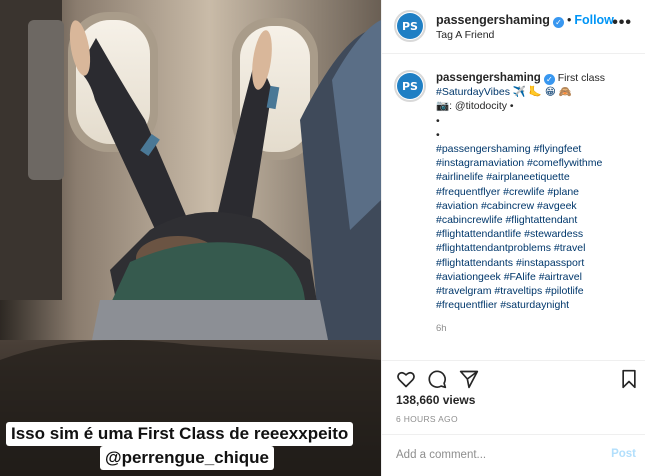 Image resolution: width=645 pixels, height=476 pixels. Describe the element at coordinates (536, 329) in the screenshot. I see `caption-timestamp: 6h` at that location.